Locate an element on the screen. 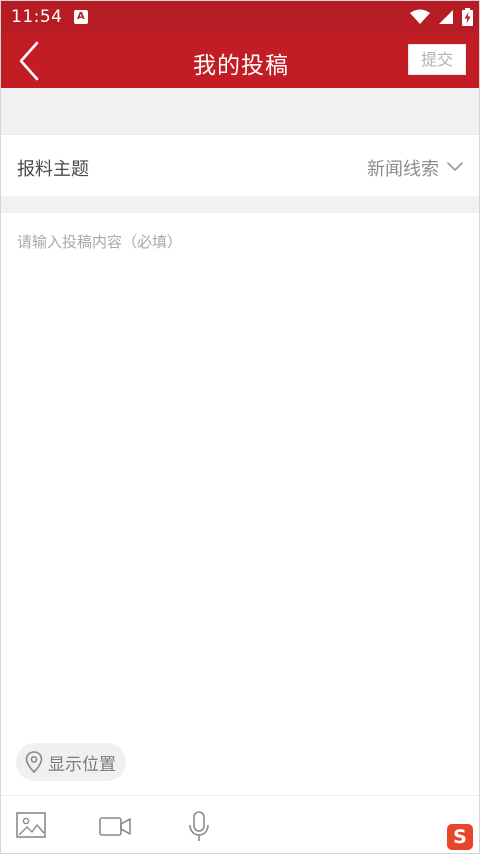 Image resolution: width=480 pixels, height=854 pixels. status-bar: 11:54 A is located at coordinates (240, 17).